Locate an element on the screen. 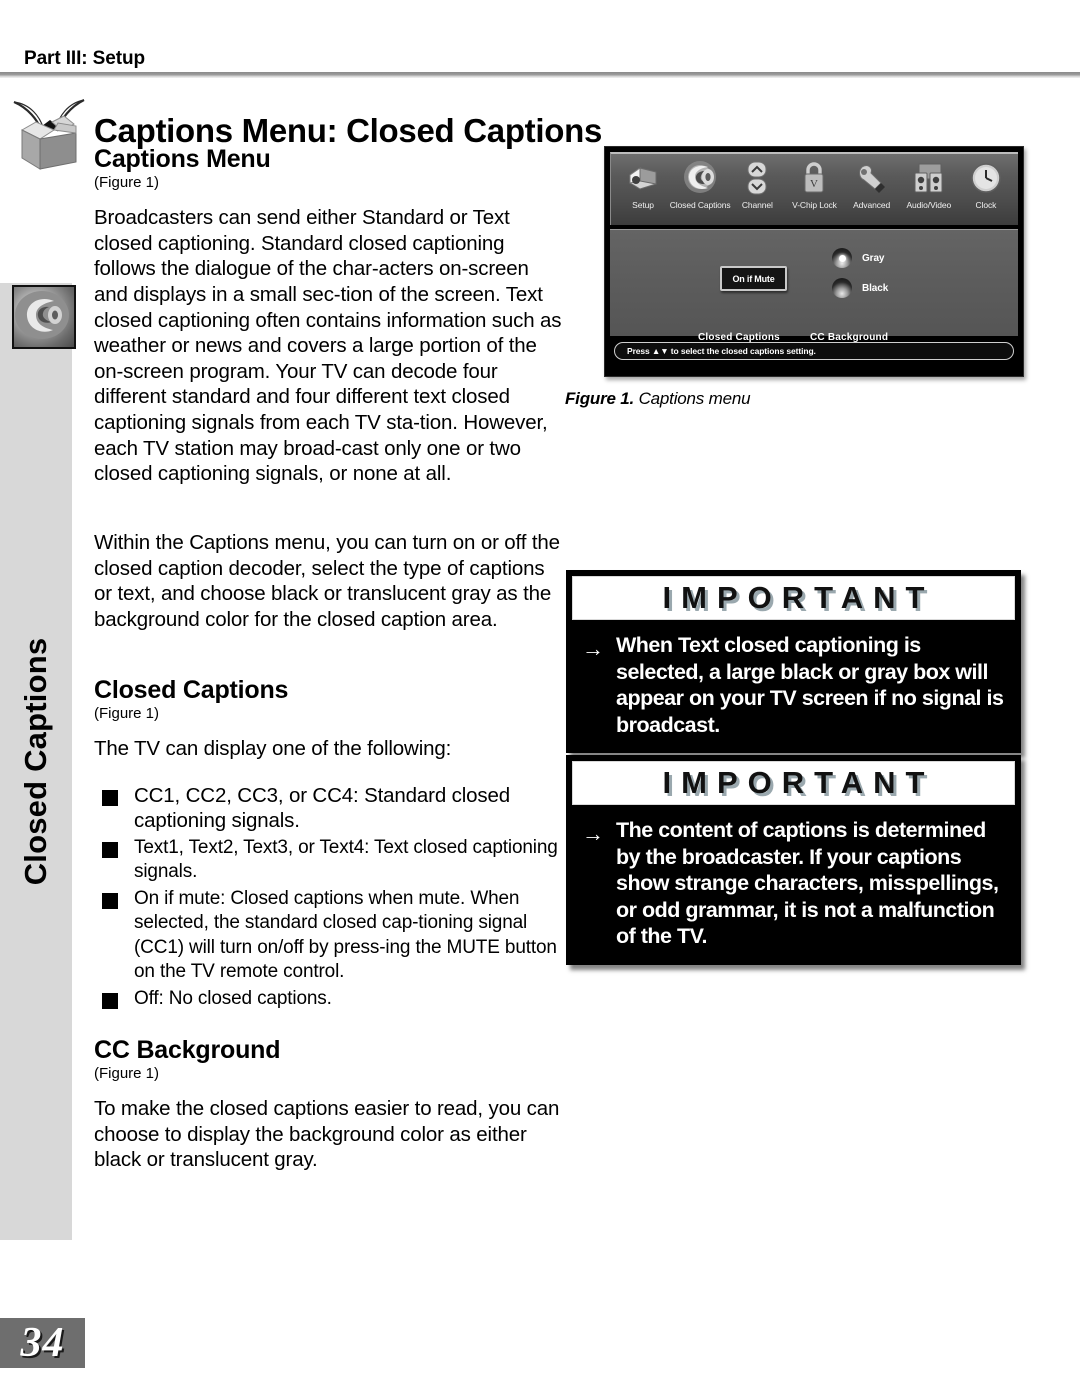 This screenshot has width=1080, height=1397. figure-ref-1: (Figure 1) is located at coordinates (127, 183).